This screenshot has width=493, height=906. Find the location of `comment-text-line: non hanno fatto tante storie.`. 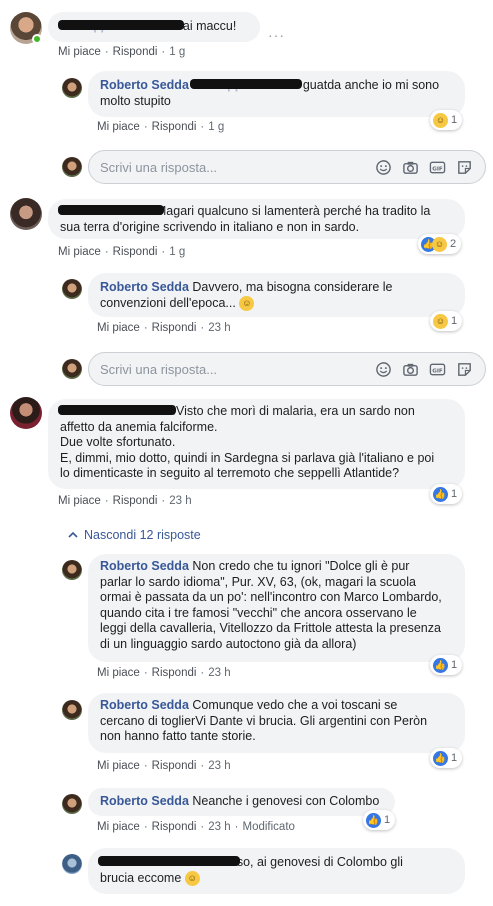

comment-text-line: non hanno fatto tante storie. is located at coordinates (178, 736).